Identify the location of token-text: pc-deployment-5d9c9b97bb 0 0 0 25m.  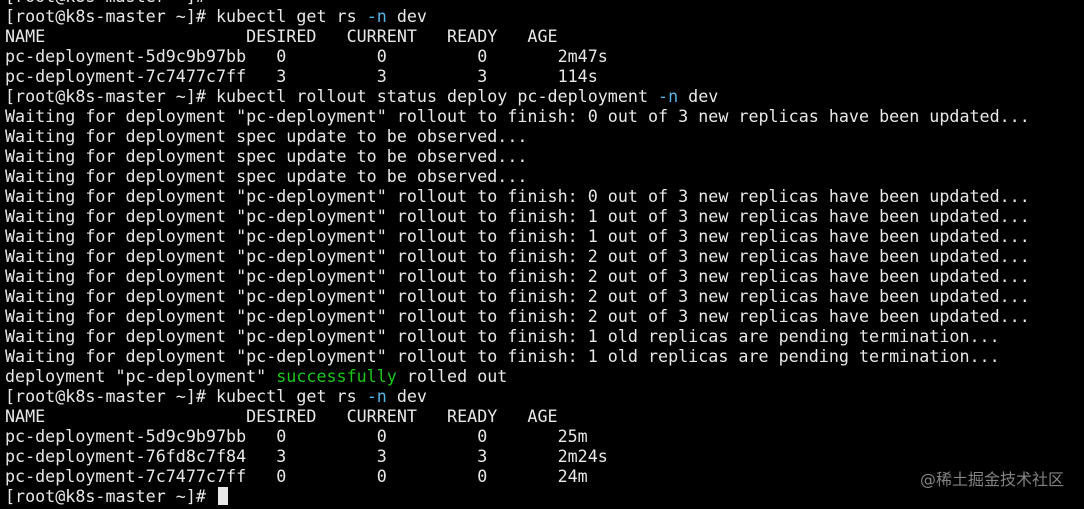
(296, 436).